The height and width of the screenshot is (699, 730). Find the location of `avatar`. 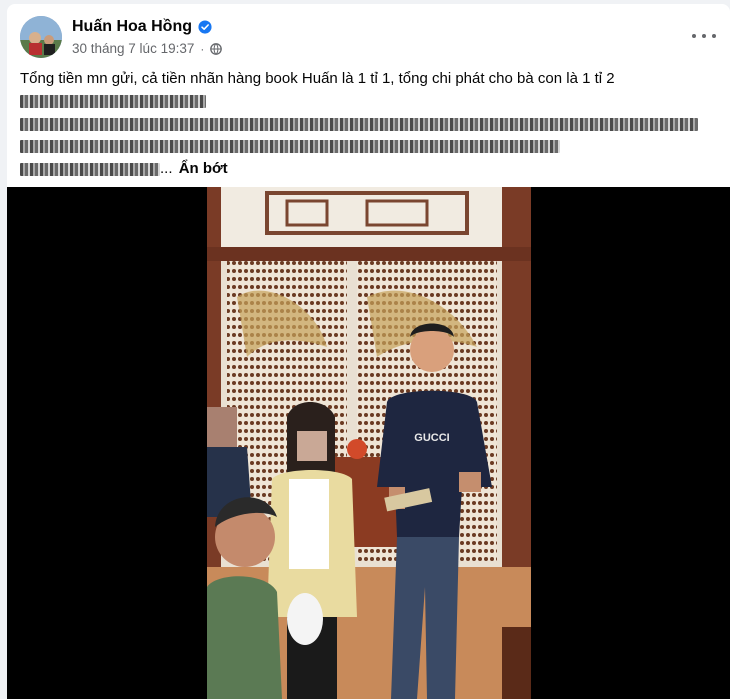

avatar is located at coordinates (41, 37).